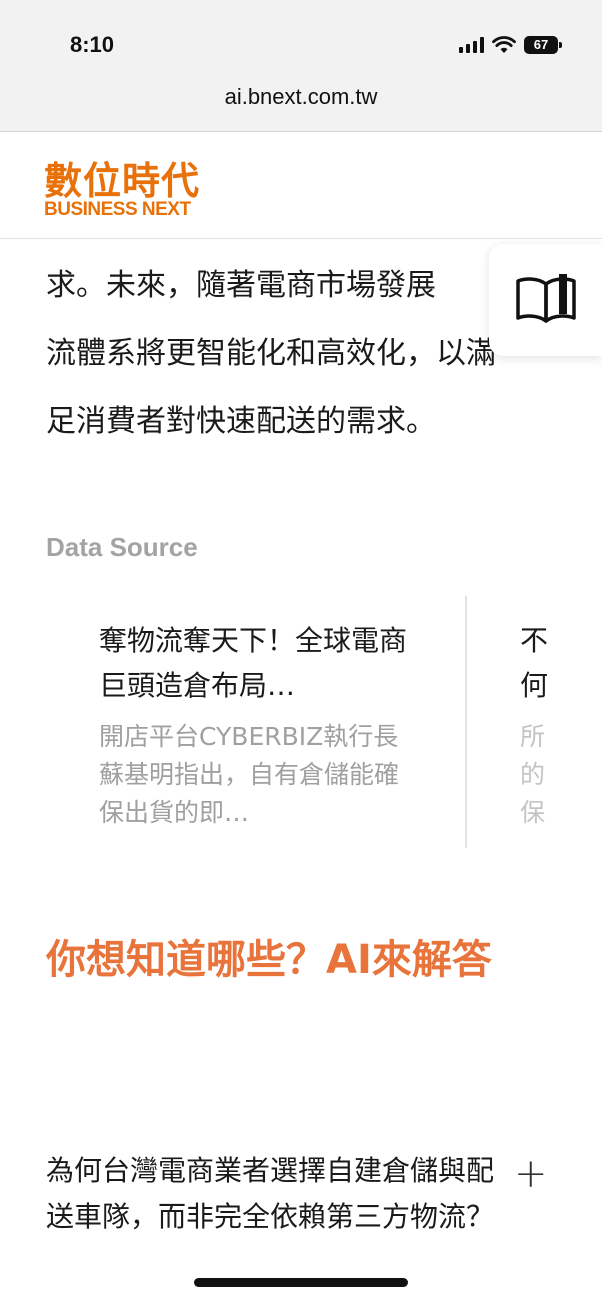  I want to click on book-icon, so click(546, 300).